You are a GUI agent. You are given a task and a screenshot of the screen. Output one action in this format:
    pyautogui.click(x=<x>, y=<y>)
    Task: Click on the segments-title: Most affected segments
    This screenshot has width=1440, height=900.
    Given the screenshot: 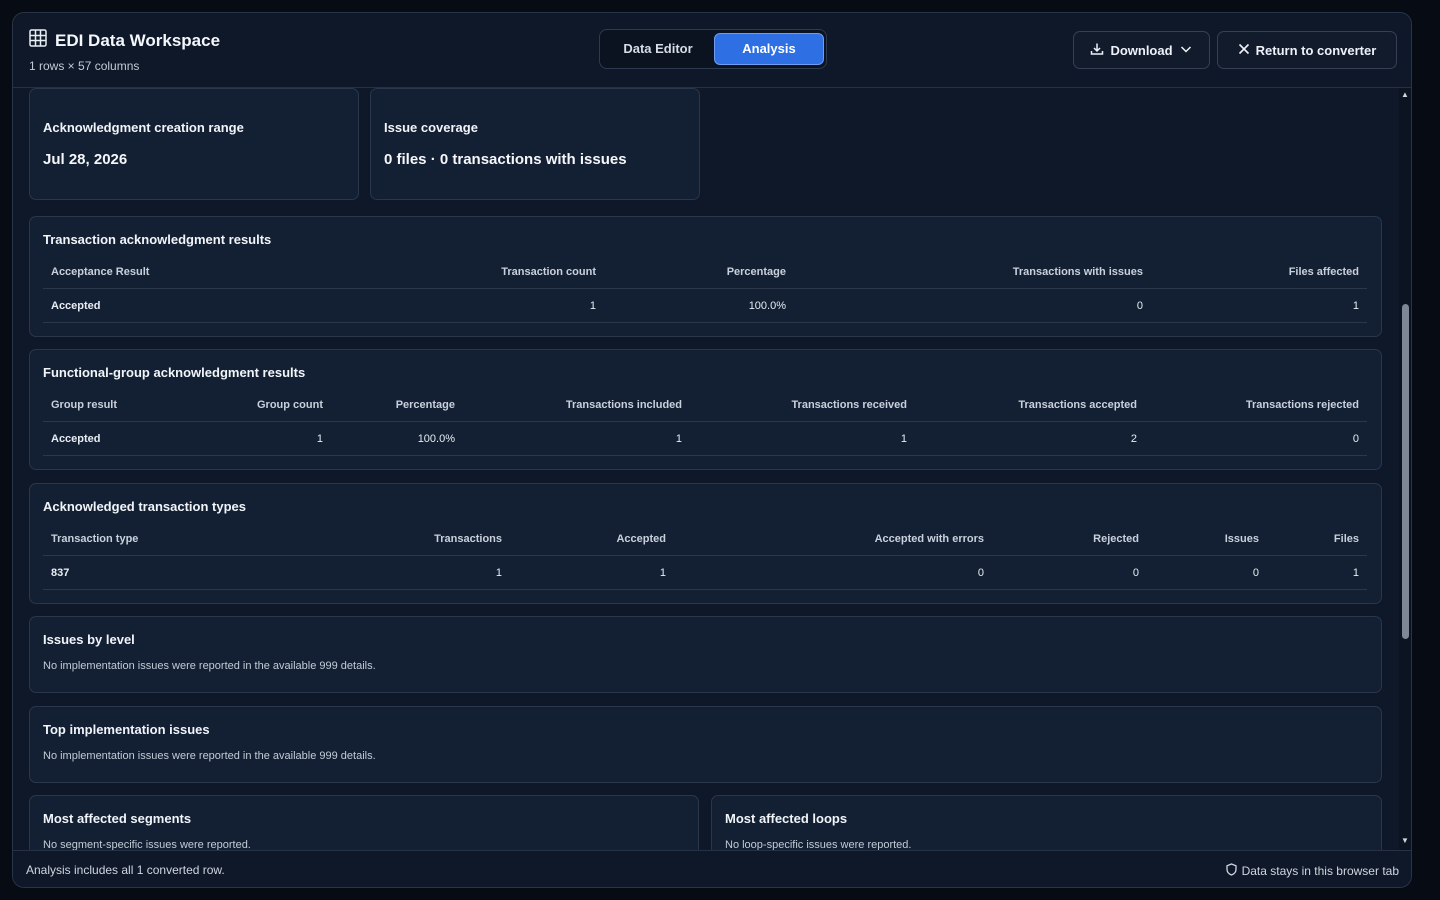 What is the action you would take?
    pyautogui.click(x=117, y=818)
    